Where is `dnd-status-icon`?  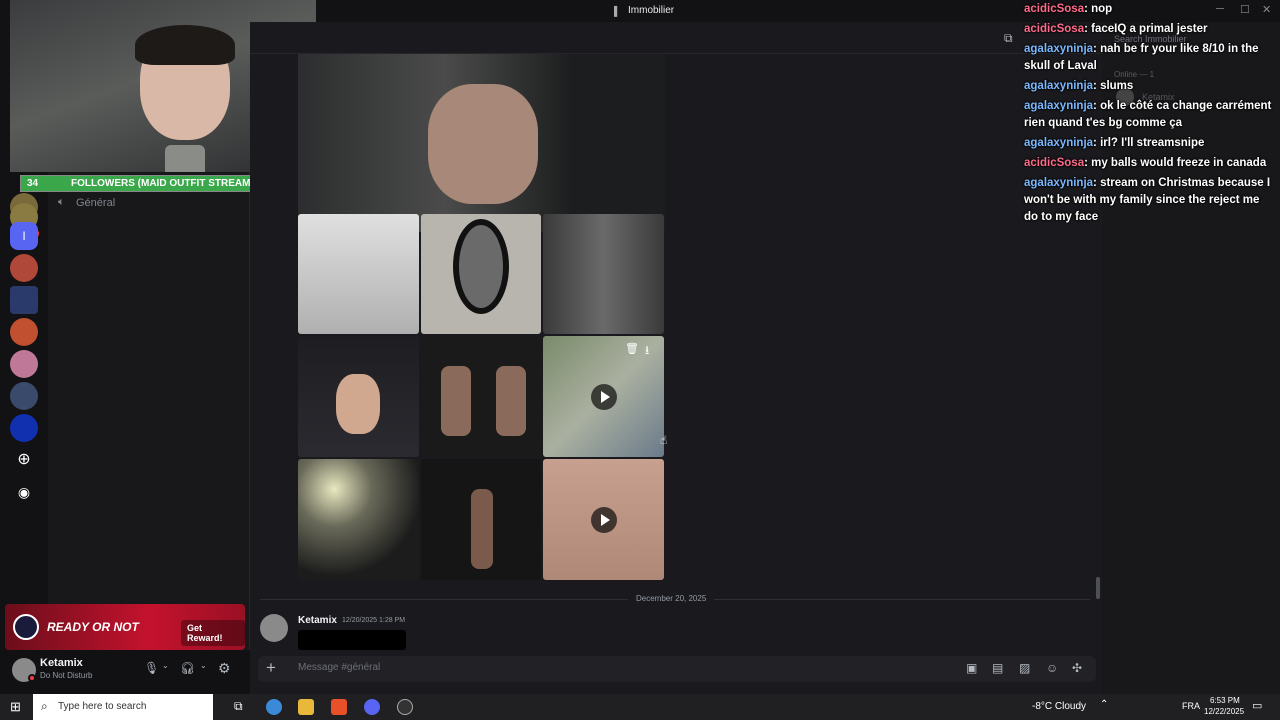
dnd-status-icon is located at coordinates (32, 678).